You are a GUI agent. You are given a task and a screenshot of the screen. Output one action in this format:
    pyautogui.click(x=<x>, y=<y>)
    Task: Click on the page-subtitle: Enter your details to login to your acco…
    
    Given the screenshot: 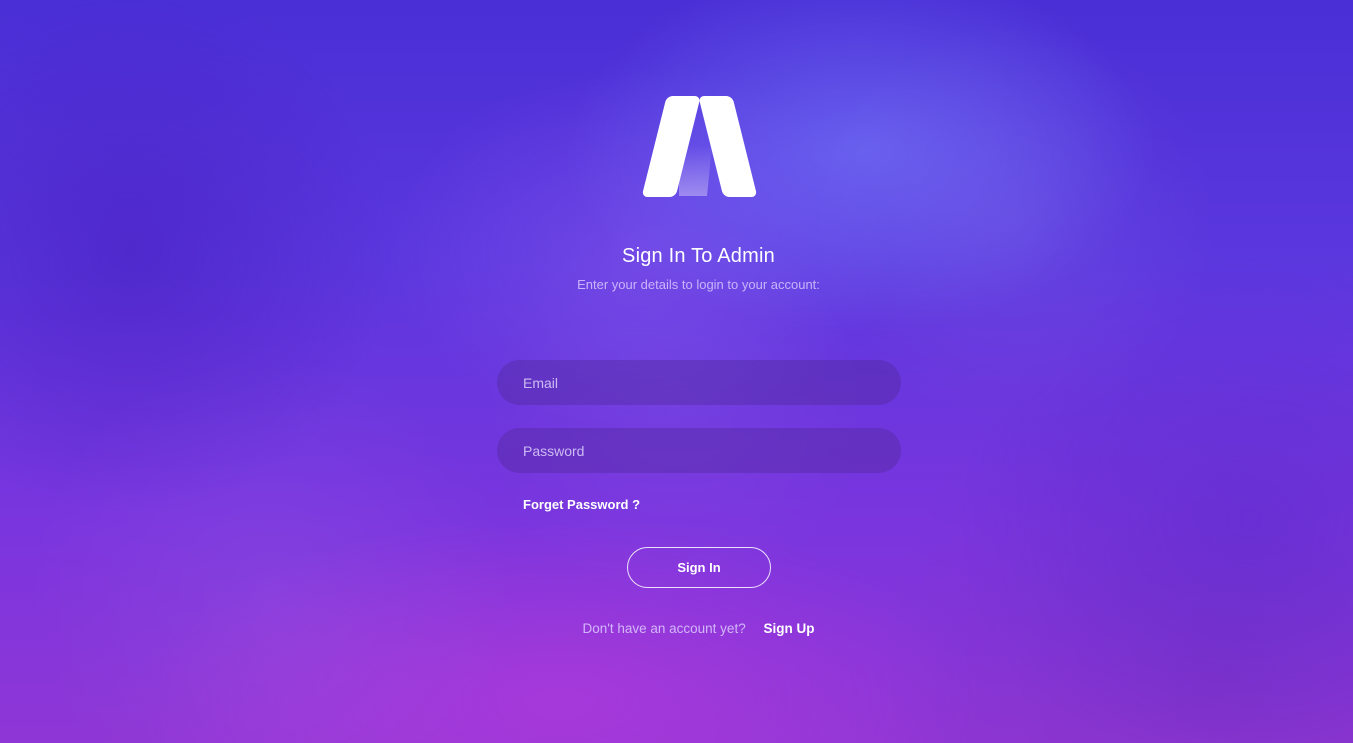 What is the action you would take?
    pyautogui.click(x=698, y=284)
    